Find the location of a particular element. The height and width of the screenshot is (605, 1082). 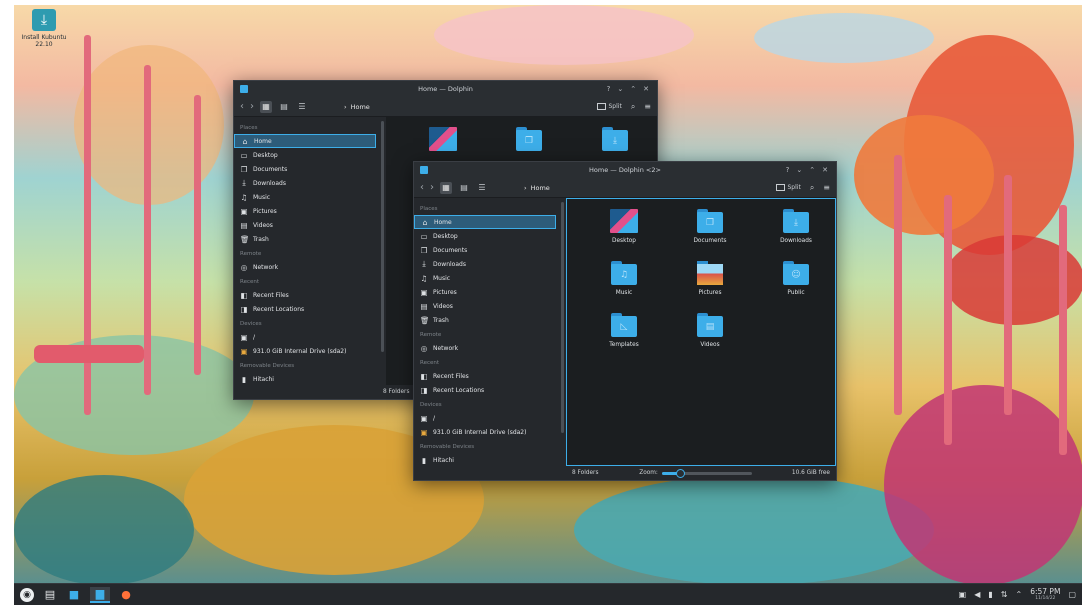

file-item: Desktop is located at coordinates (624, 233).